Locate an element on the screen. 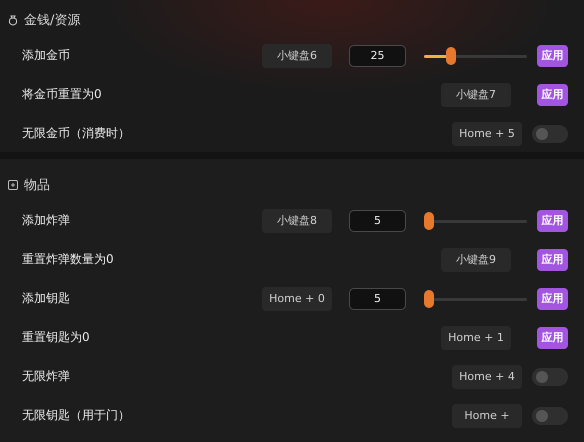 This screenshot has height=442, width=584. hotkey-button: Home + 1 is located at coordinates (476, 338).